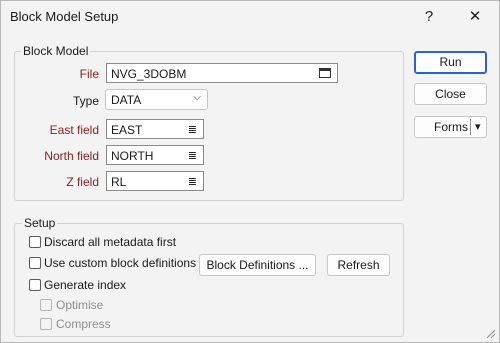 The image size is (500, 343). Describe the element at coordinates (197, 97) in the screenshot. I see `chevron-down-icon: ⌵` at that location.